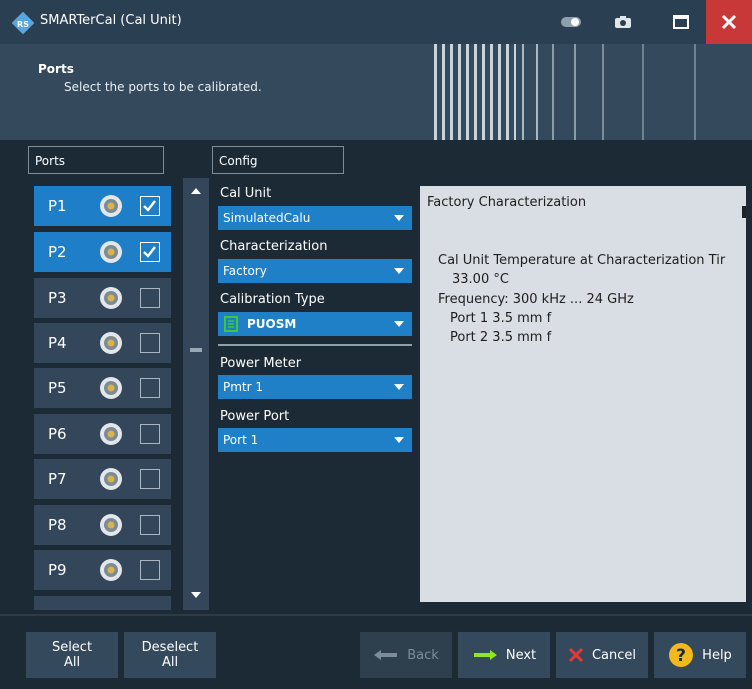 The image size is (752, 689). I want to click on help-button: ? Help, so click(700, 655).